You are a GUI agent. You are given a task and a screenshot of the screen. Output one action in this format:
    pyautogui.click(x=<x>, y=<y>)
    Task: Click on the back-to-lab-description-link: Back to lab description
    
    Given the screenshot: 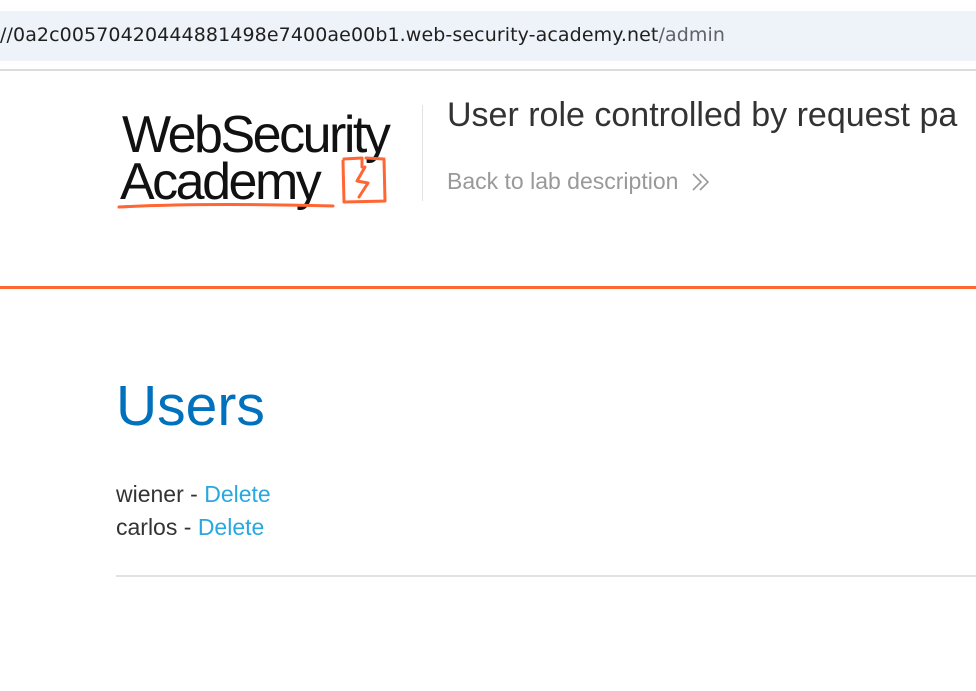 What is the action you would take?
    pyautogui.click(x=579, y=181)
    